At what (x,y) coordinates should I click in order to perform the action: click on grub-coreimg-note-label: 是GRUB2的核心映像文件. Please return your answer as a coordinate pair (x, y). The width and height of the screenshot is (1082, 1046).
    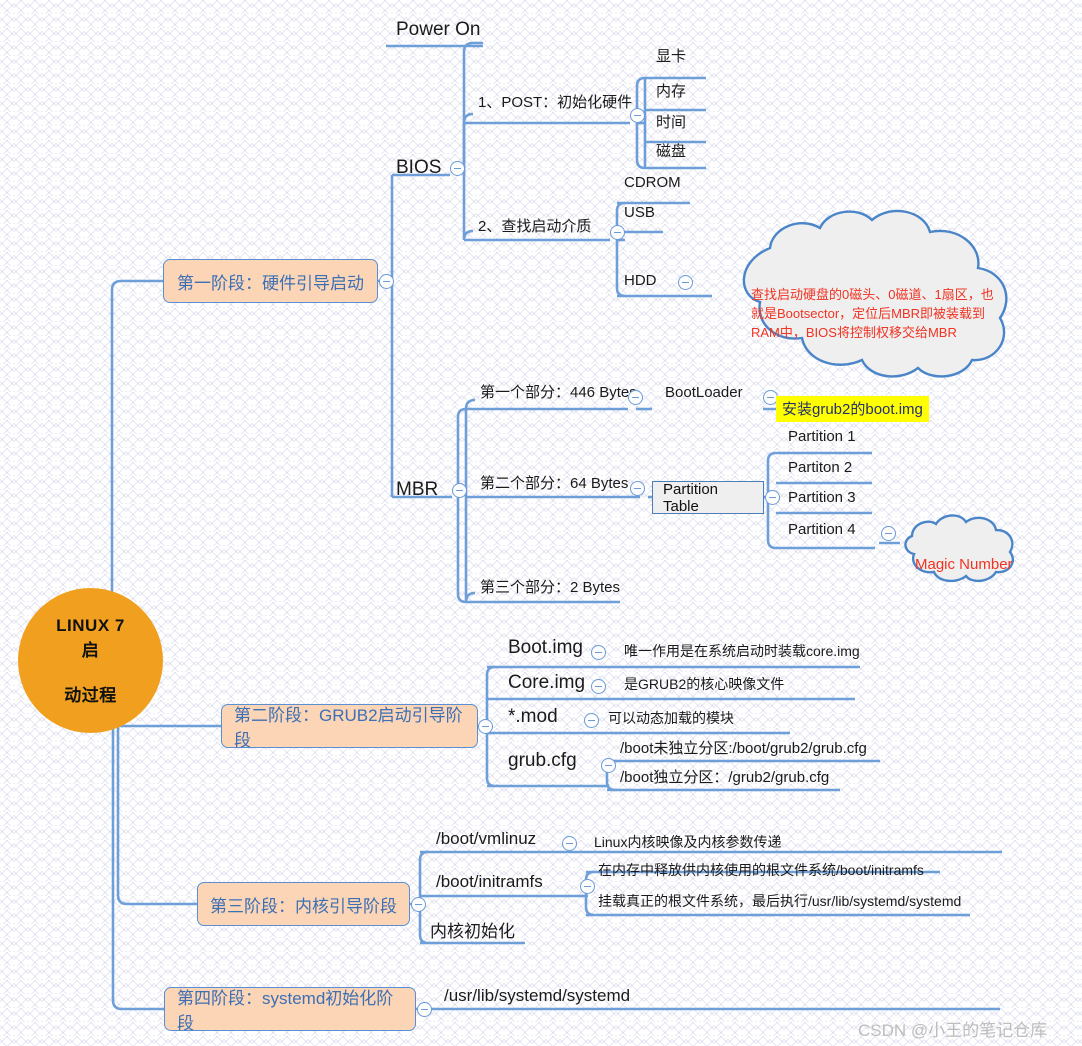
    Looking at the image, I should click on (704, 684).